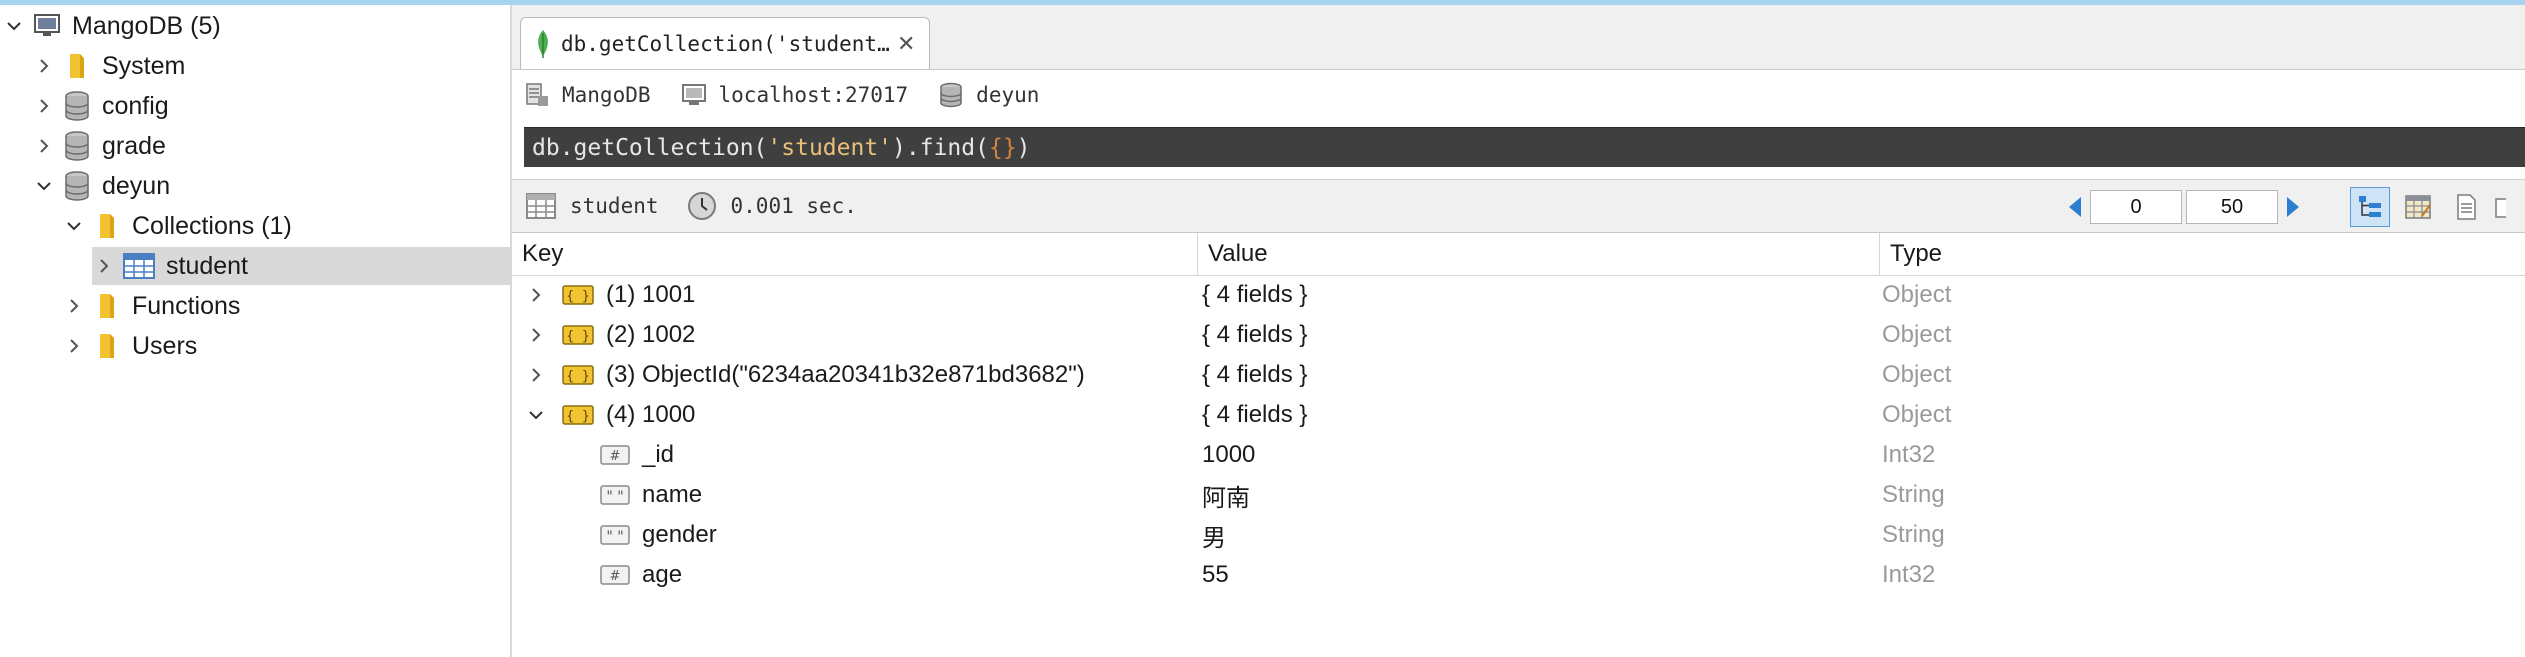 Image resolution: width=2525 pixels, height=657 pixels. Describe the element at coordinates (100, 106) in the screenshot. I see `tree-node-config: config` at that location.